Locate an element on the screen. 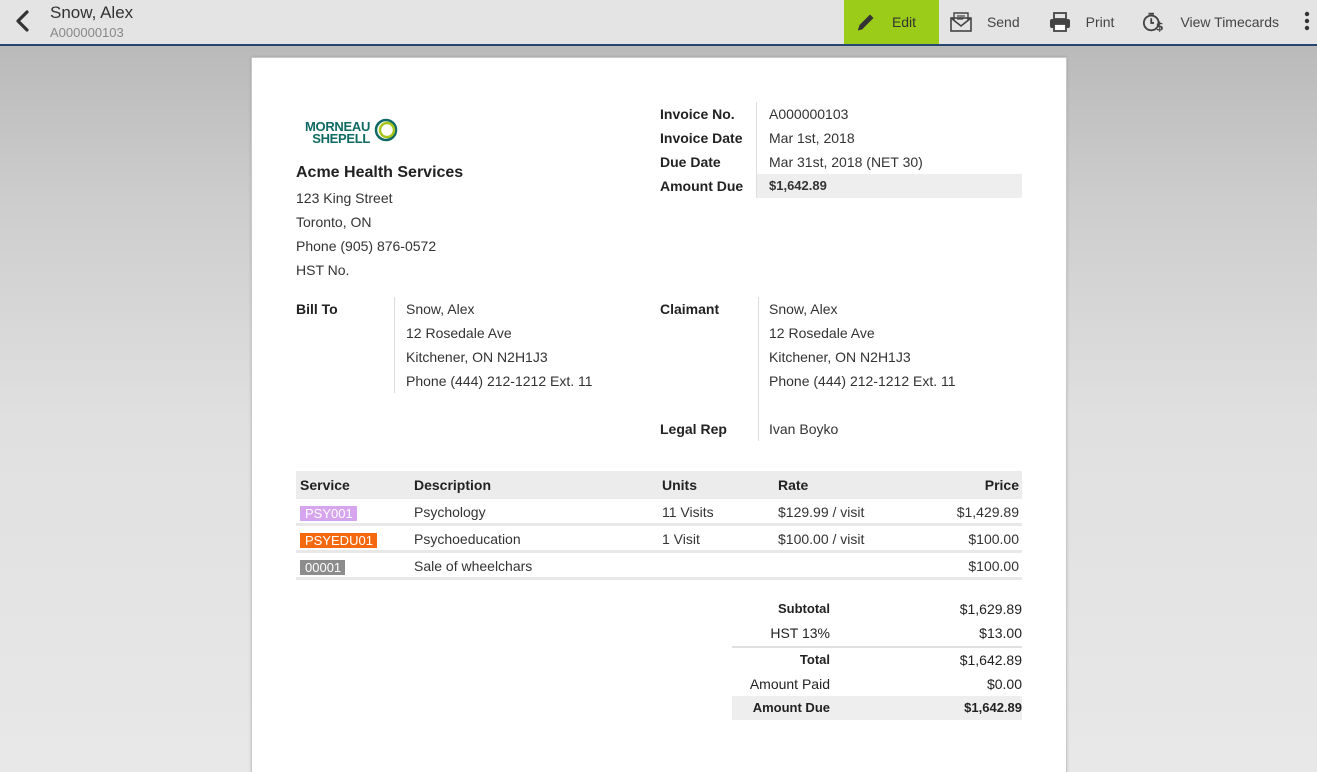  logo-ring-icon is located at coordinates (386, 132).